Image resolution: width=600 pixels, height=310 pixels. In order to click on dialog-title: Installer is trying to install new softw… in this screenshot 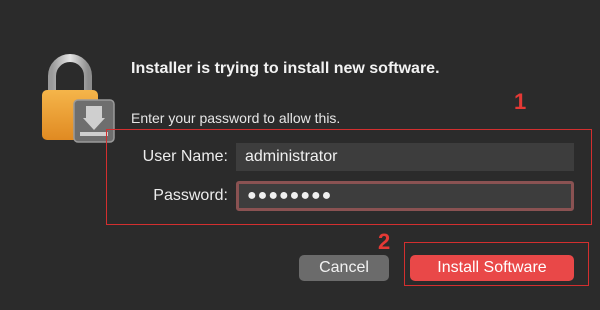, I will do `click(285, 68)`.